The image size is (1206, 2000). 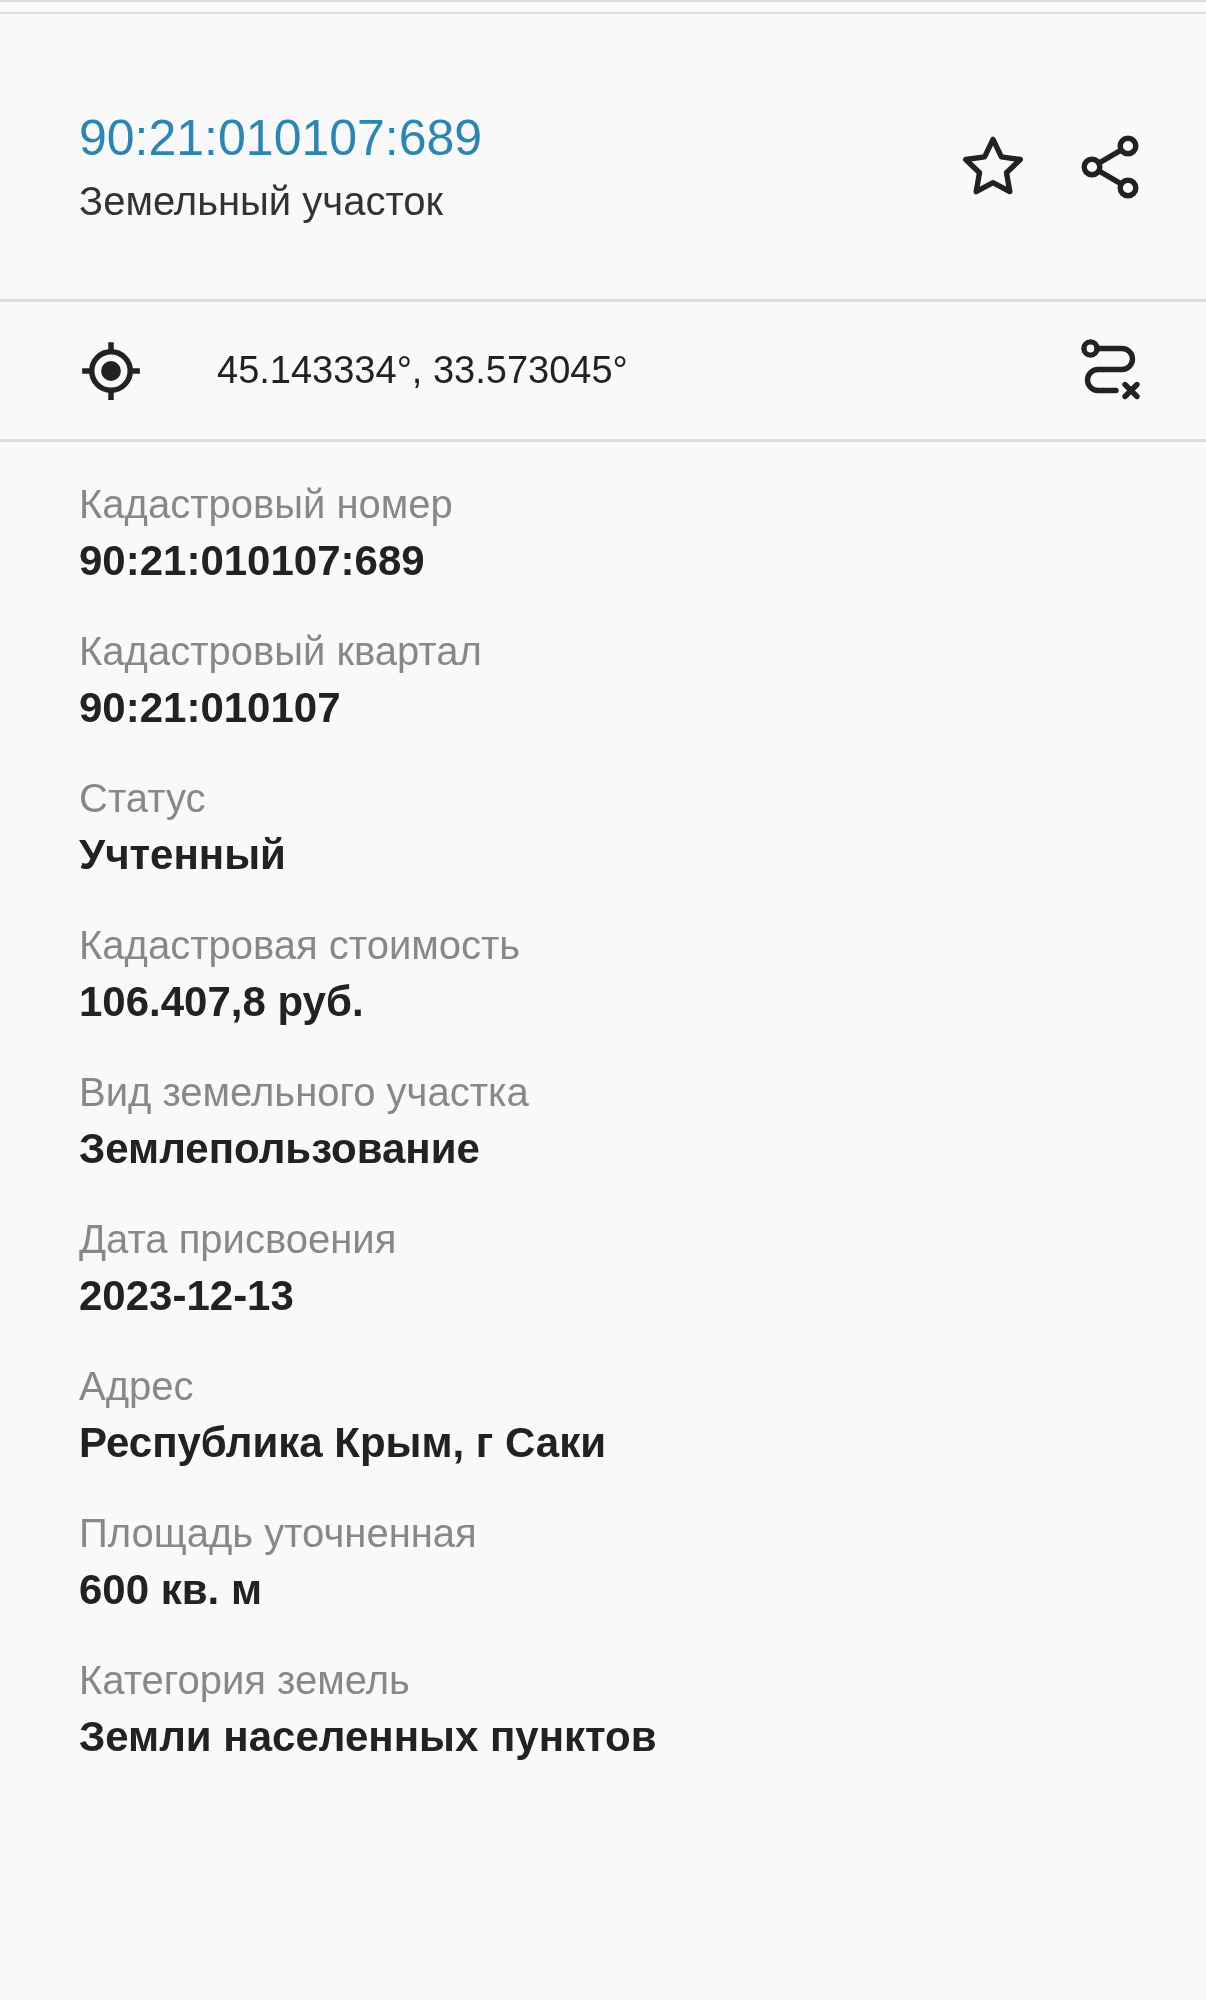 What do you see at coordinates (245, 1680) in the screenshot?
I see `field-label: Категория земель` at bounding box center [245, 1680].